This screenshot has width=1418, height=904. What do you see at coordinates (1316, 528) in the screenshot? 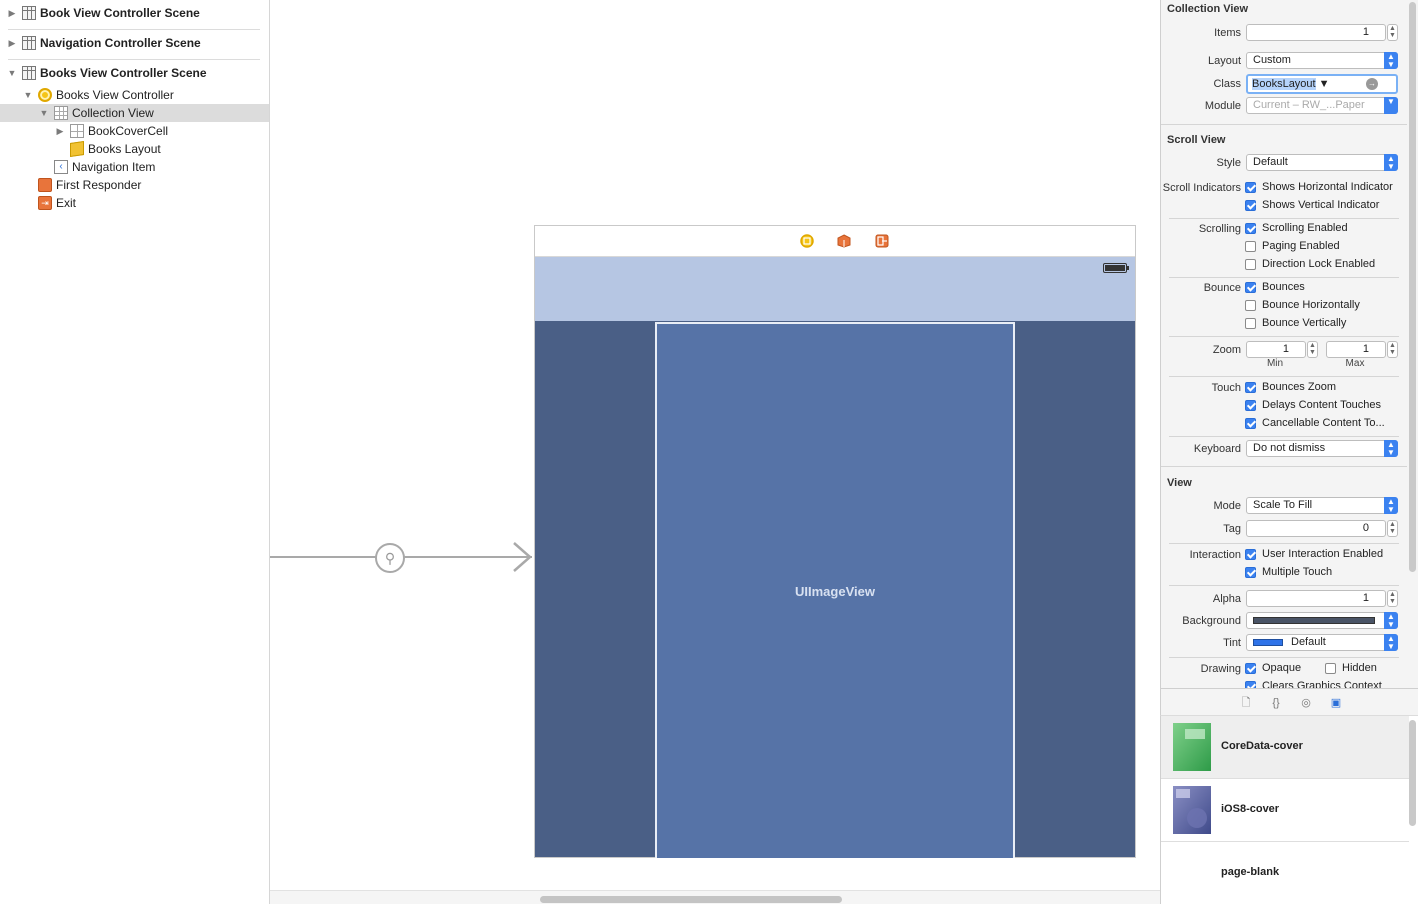
I see `tag-field: 0` at bounding box center [1316, 528].